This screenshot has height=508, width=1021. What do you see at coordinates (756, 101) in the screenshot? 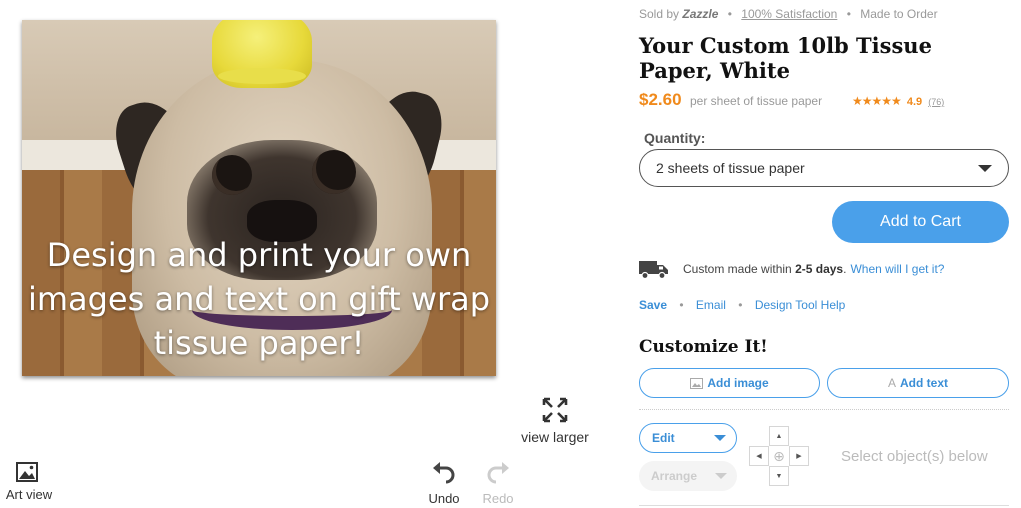
I see `price-unit: per sheet of tissue paper` at bounding box center [756, 101].